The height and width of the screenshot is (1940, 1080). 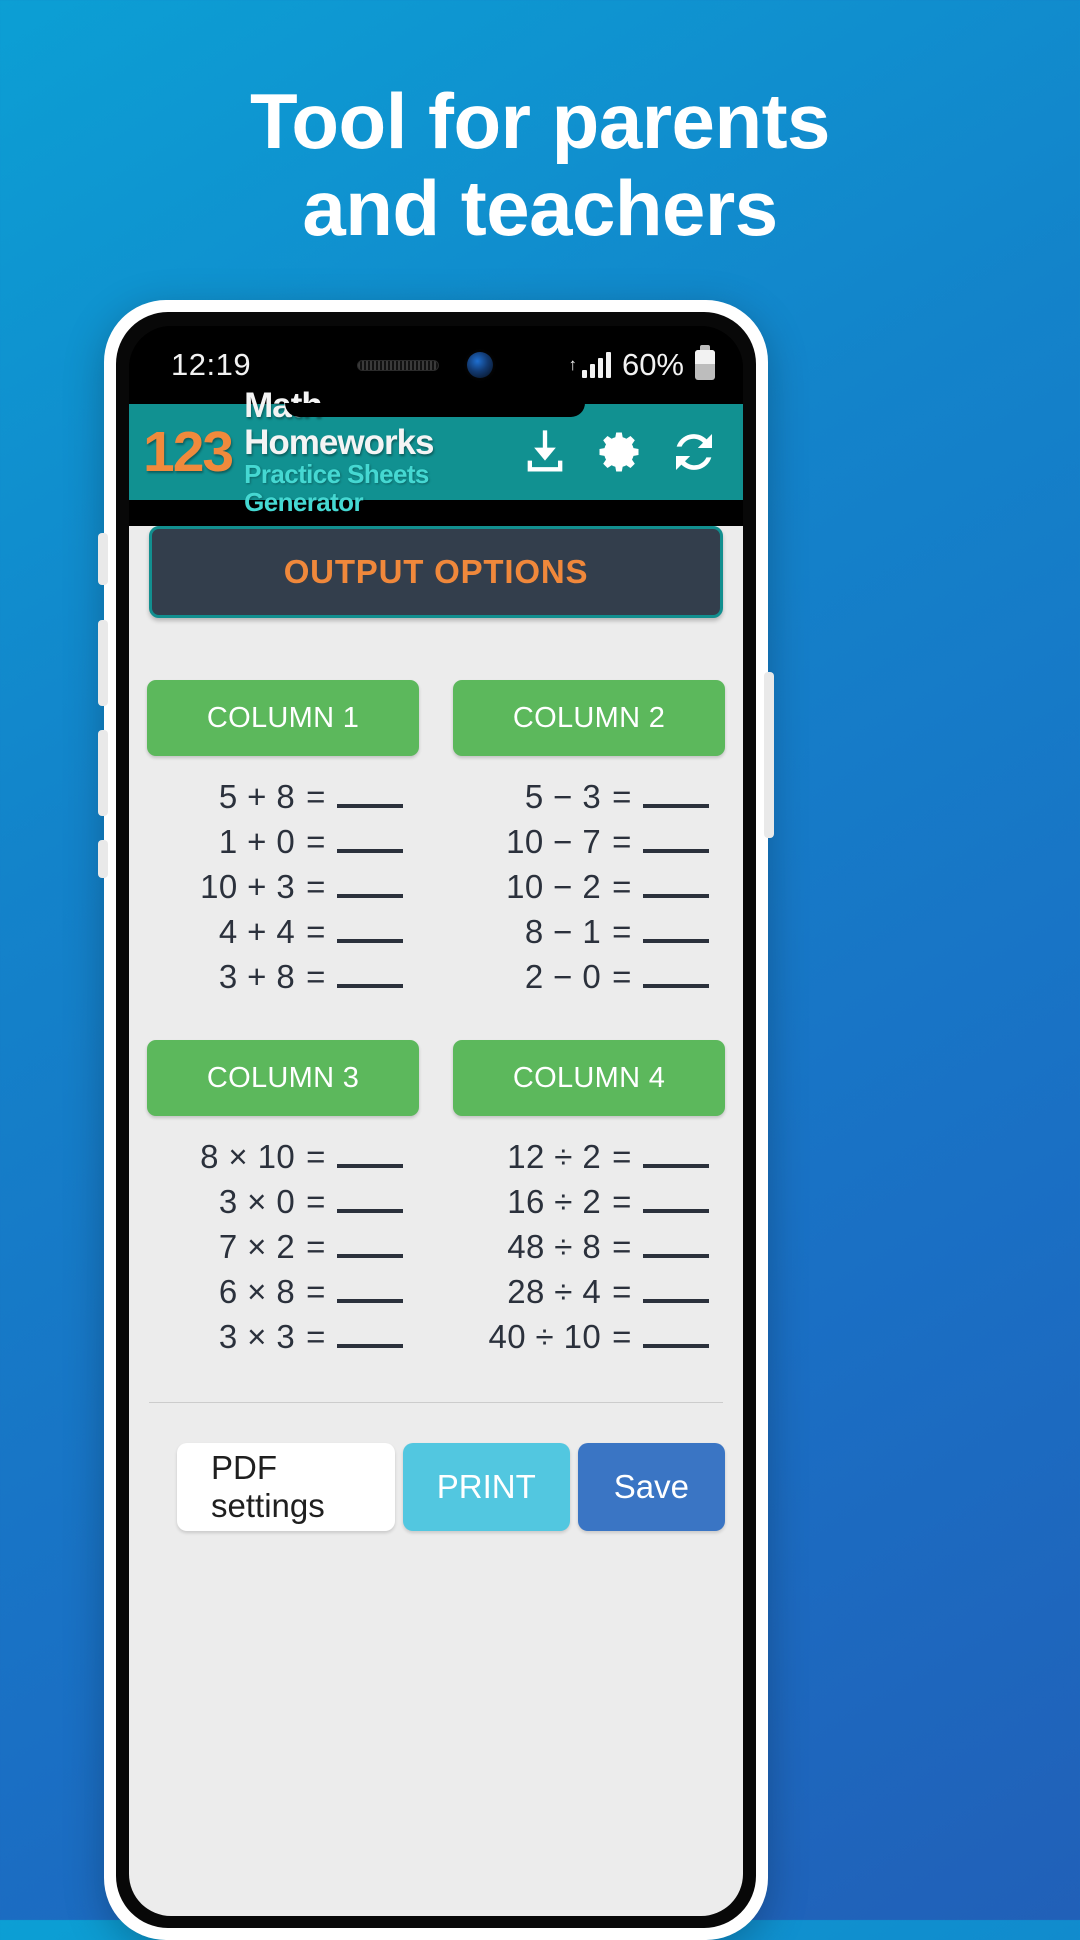 What do you see at coordinates (619, 452) in the screenshot?
I see `gear-icon` at bounding box center [619, 452].